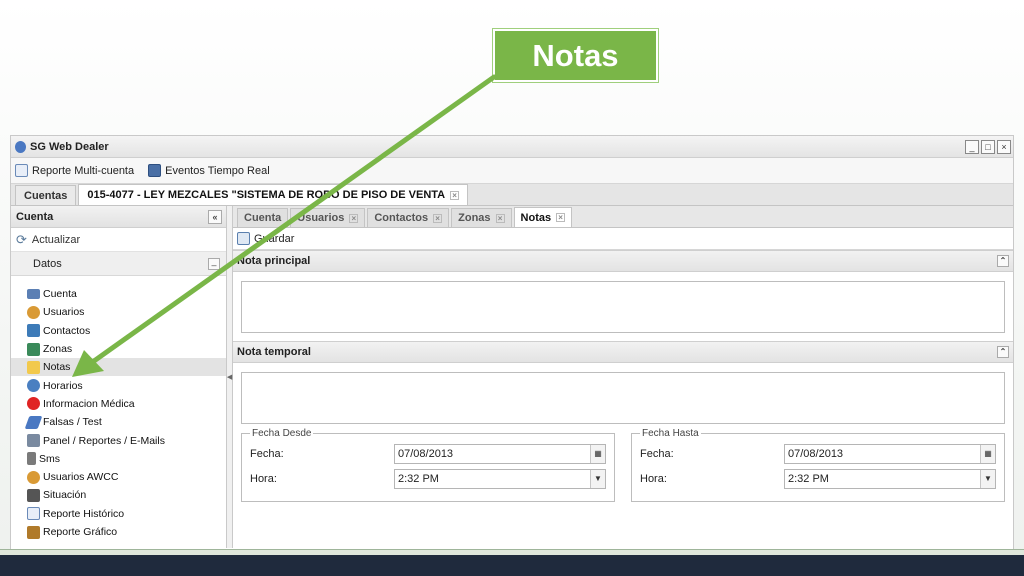 The height and width of the screenshot is (576, 1024). What do you see at coordinates (33, 441) in the screenshot?
I see `wrench-icon` at bounding box center [33, 441].